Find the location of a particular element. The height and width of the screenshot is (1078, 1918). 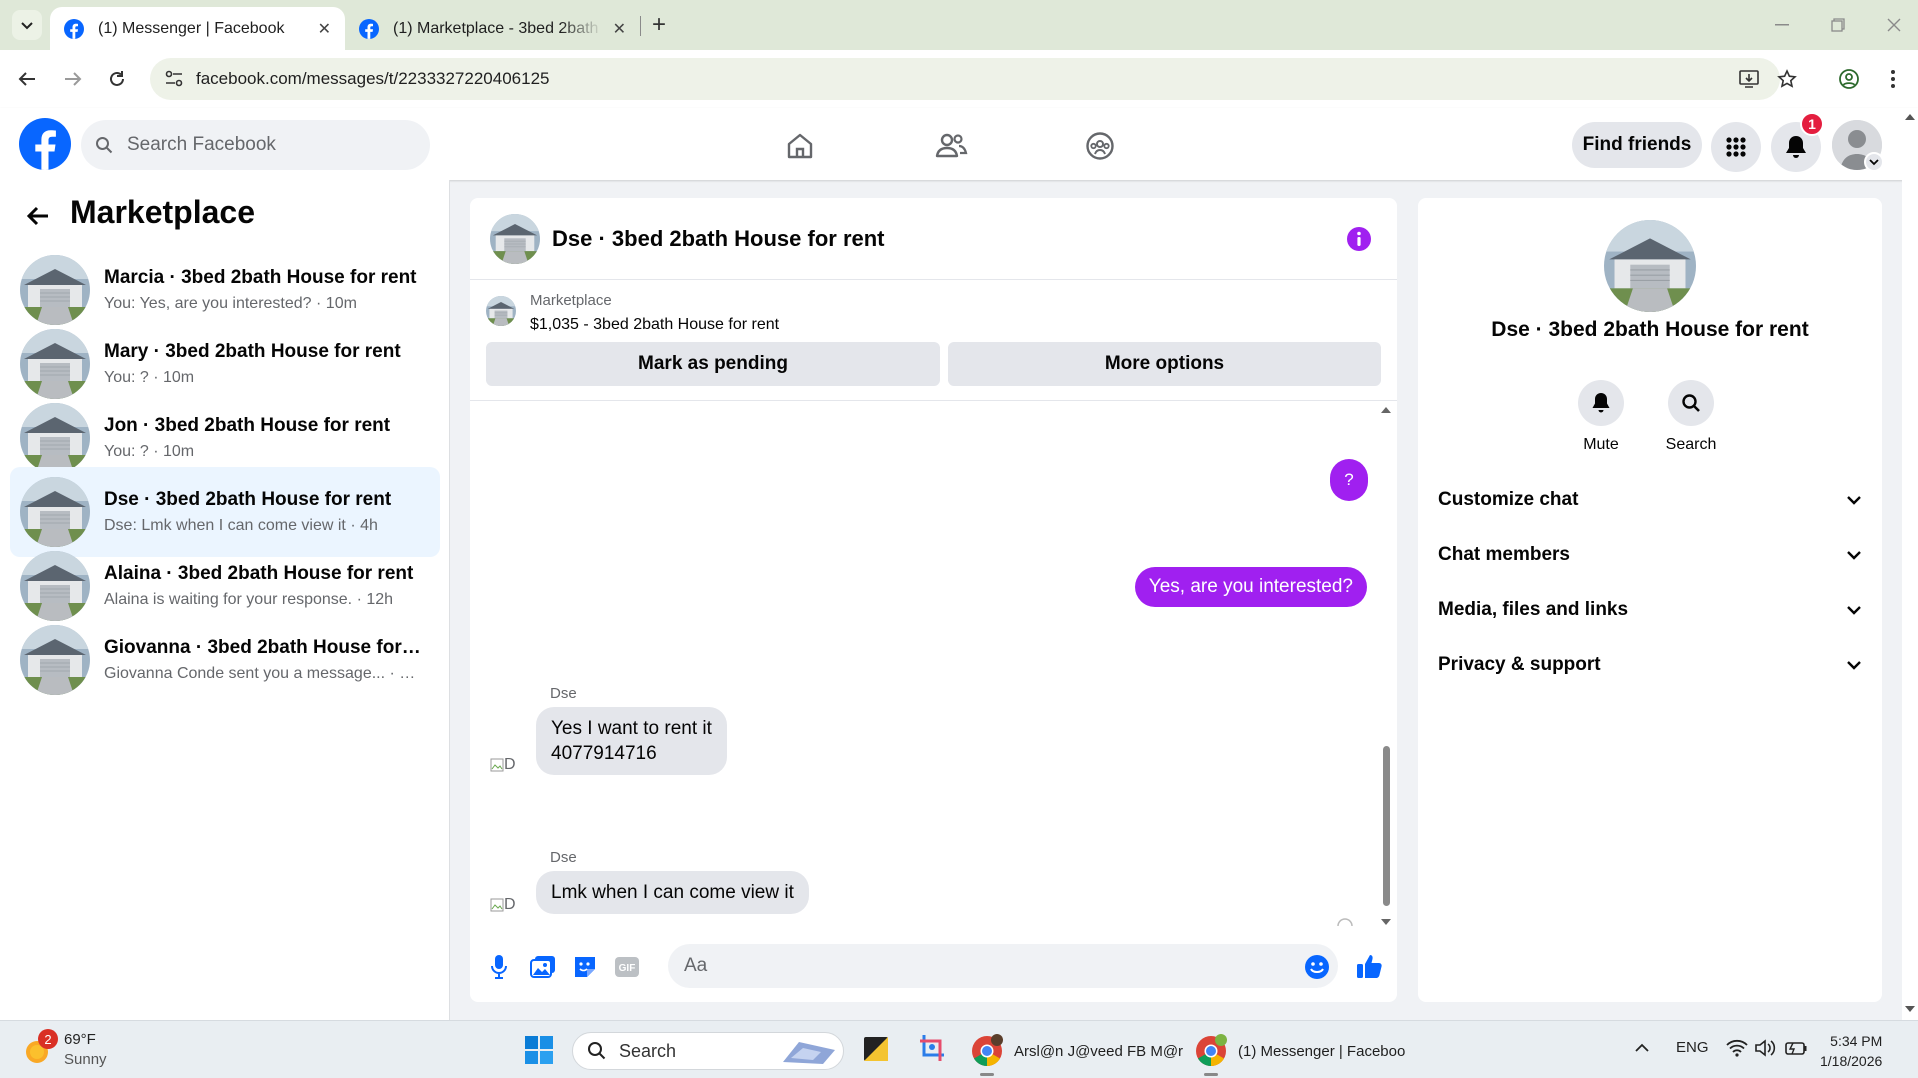

weather-description: Sunny is located at coordinates (85, 1059).